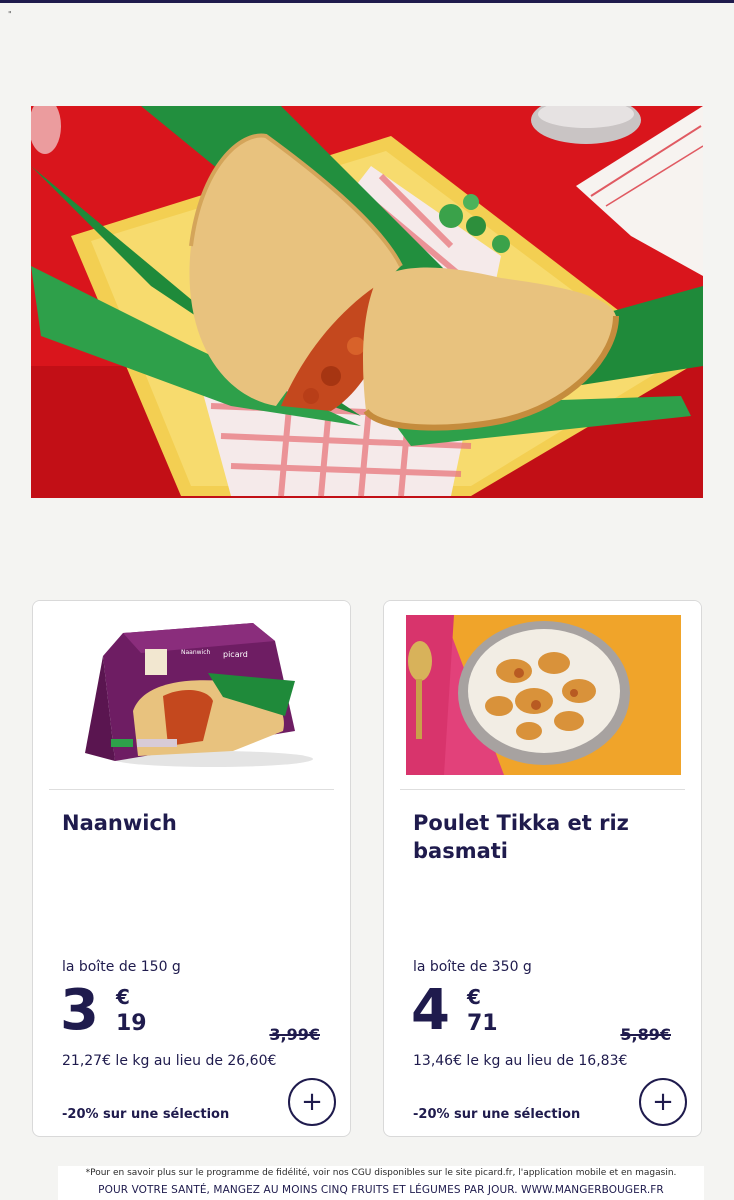  What do you see at coordinates (294, 1034) in the screenshot?
I see `old-price: 3,99€` at bounding box center [294, 1034].